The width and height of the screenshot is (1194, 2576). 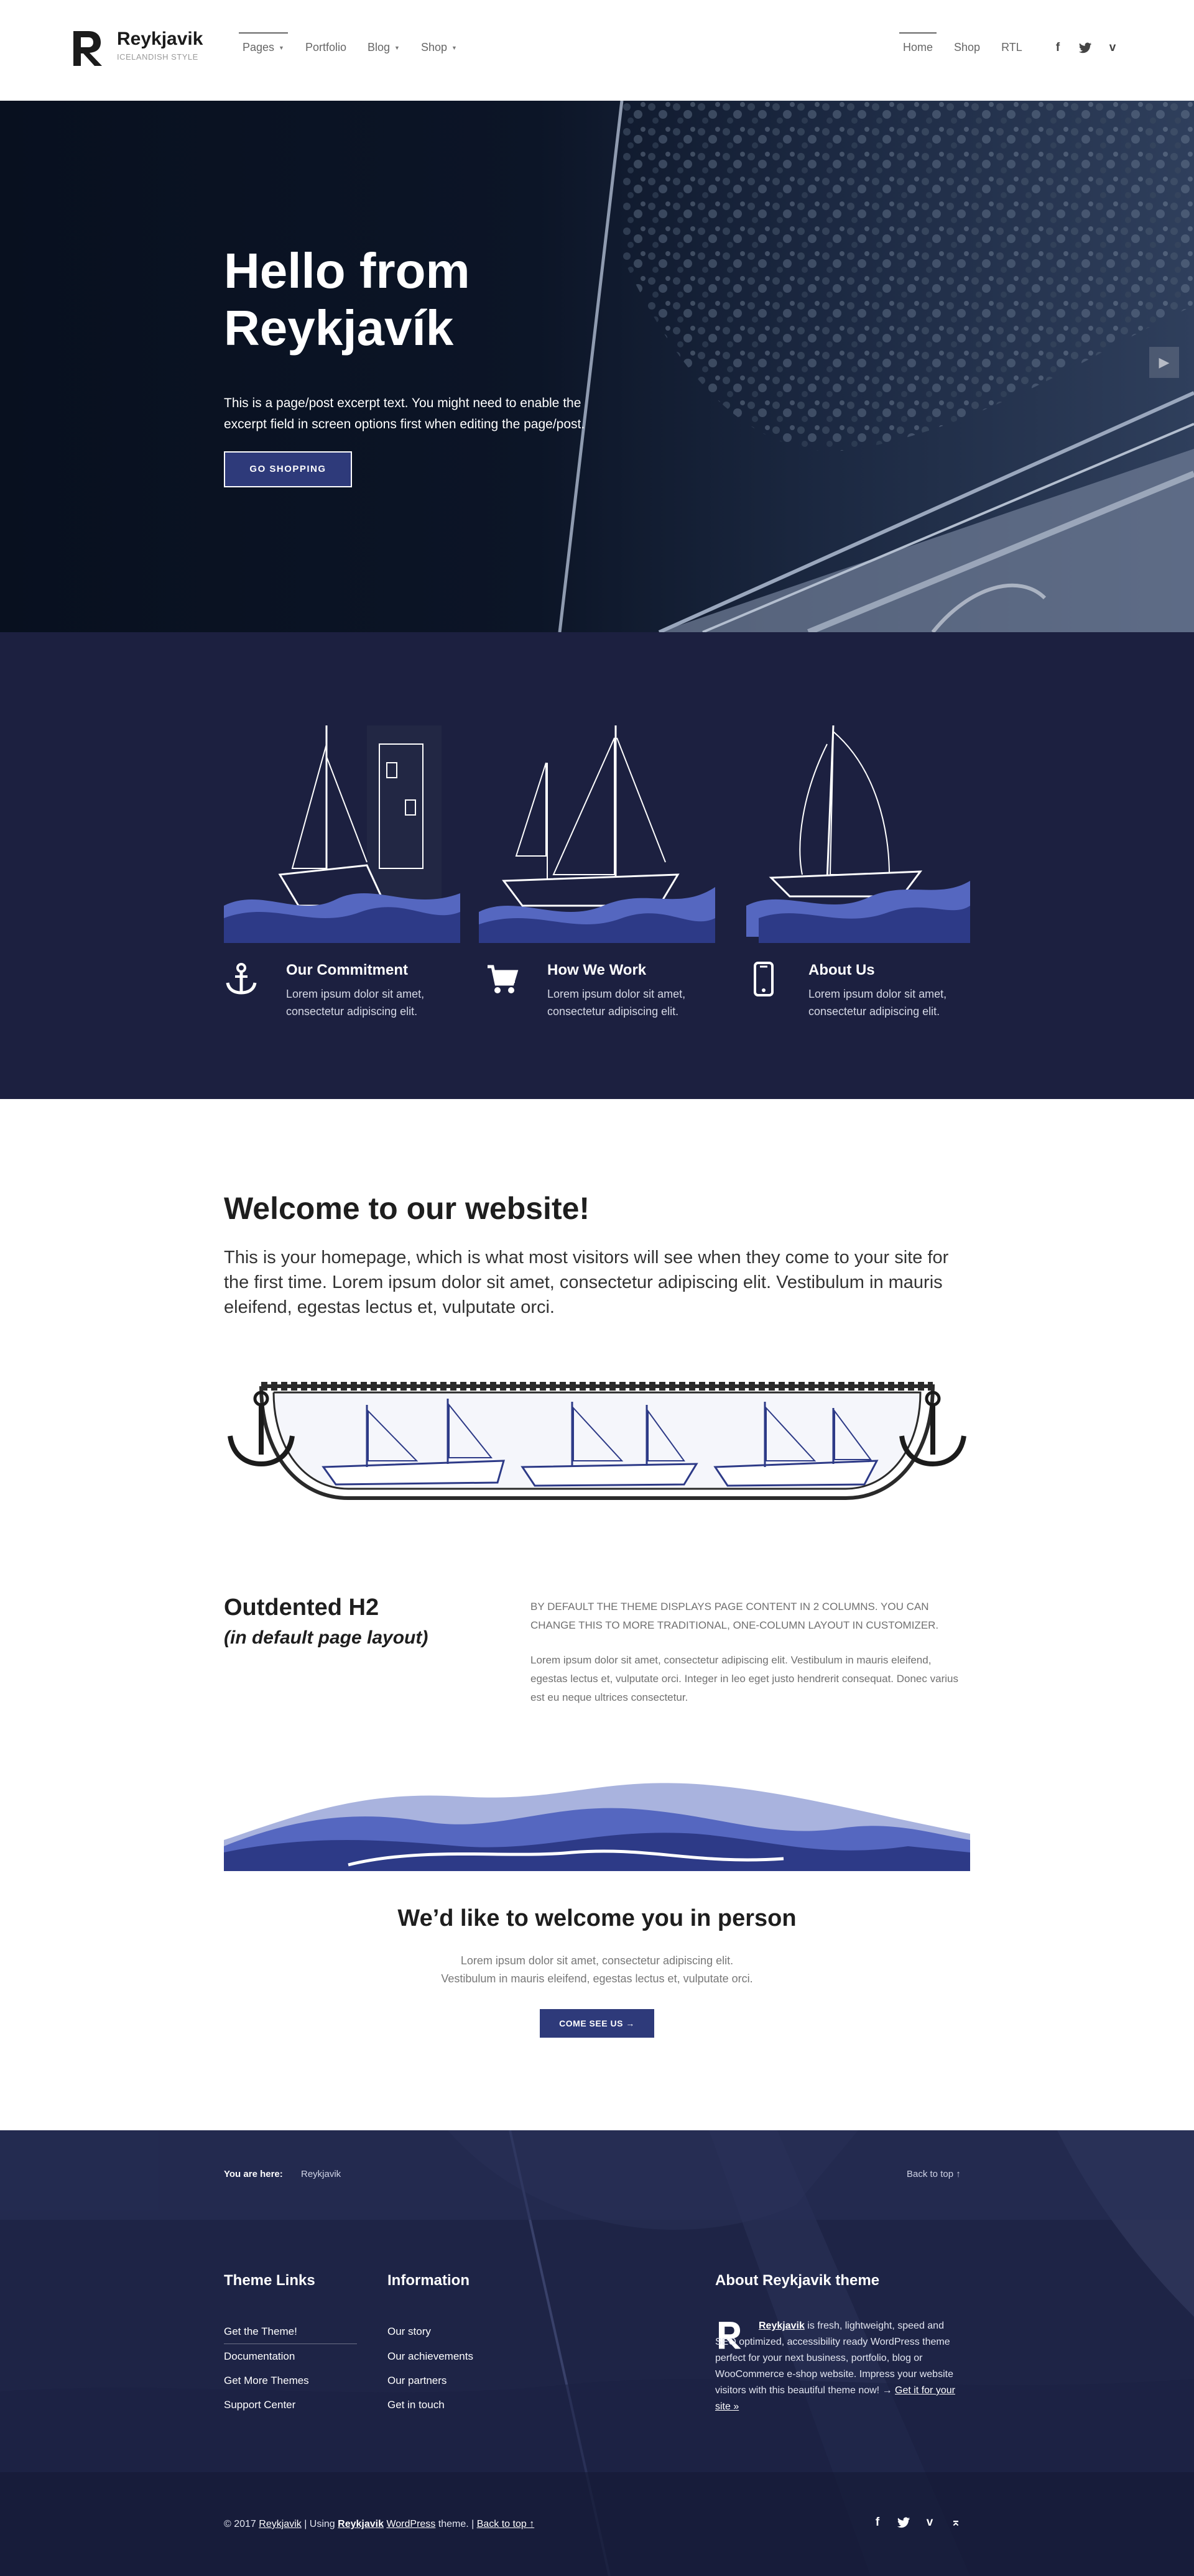 I want to click on secondary-nav: Home Shop RTL, so click(x=971, y=43).